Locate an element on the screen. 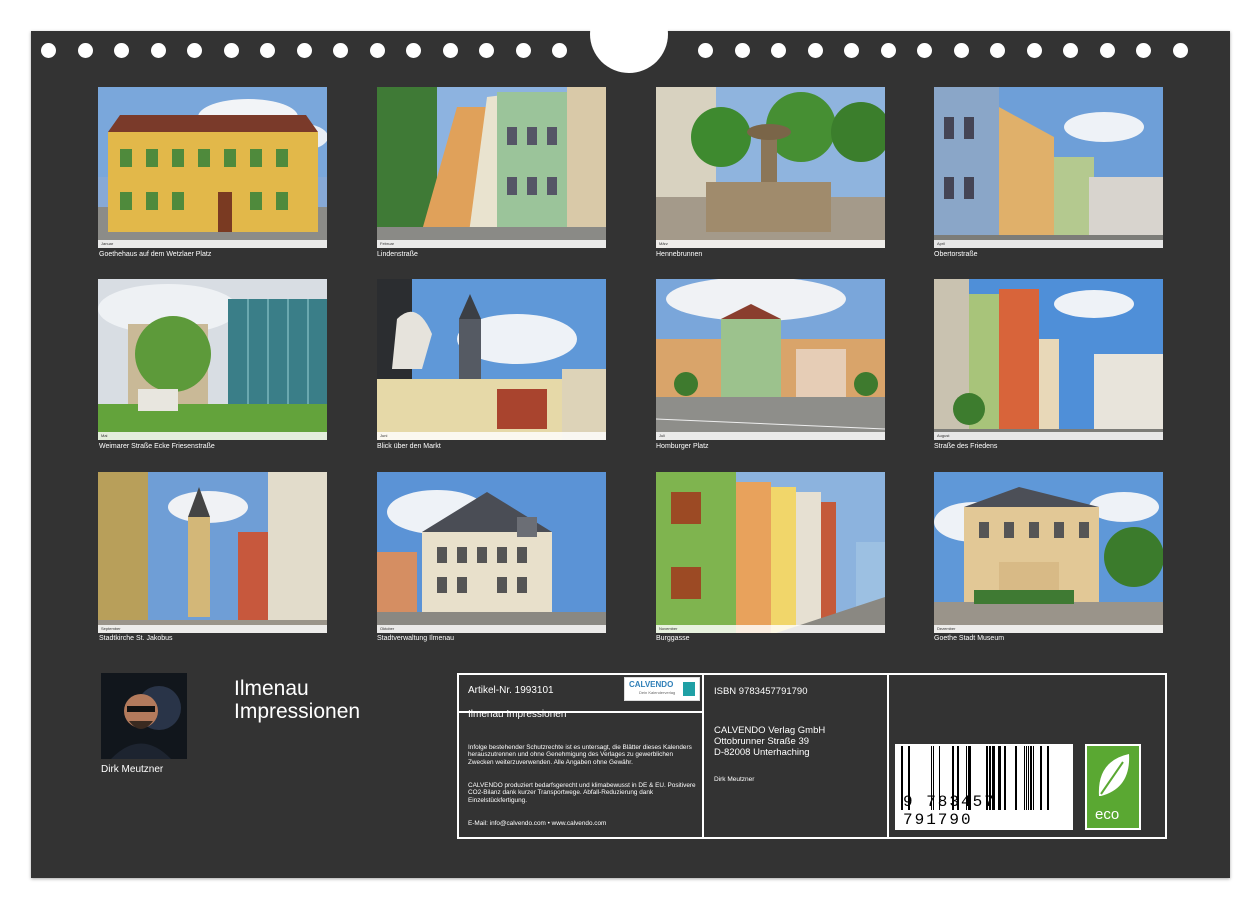 This screenshot has width=1260, height=908. photo-january: Januar is located at coordinates (212, 167).